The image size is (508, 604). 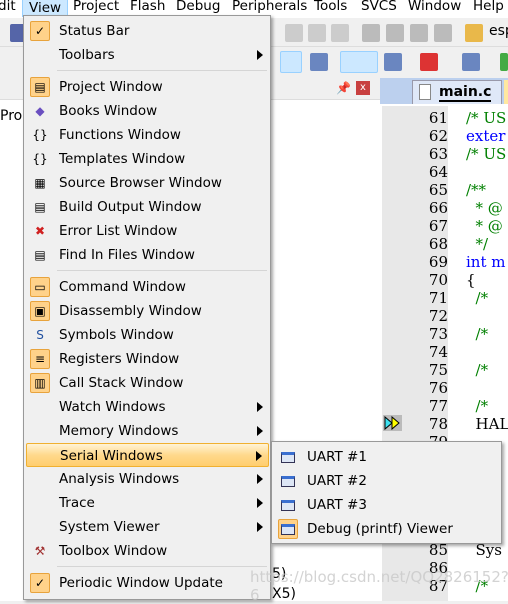 I want to click on menu-item-disassembly-window: ▣ Disassembly Window, so click(x=147, y=311).